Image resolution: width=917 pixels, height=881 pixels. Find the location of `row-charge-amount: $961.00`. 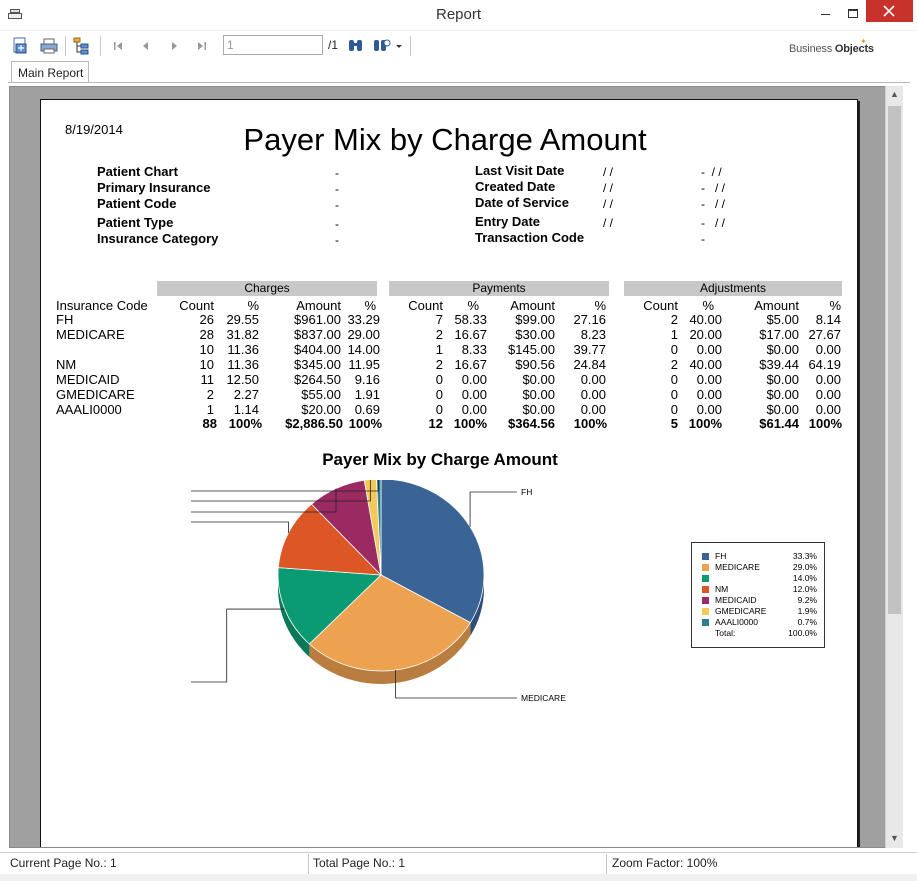

row-charge-amount: $961.00 is located at coordinates (303, 319).